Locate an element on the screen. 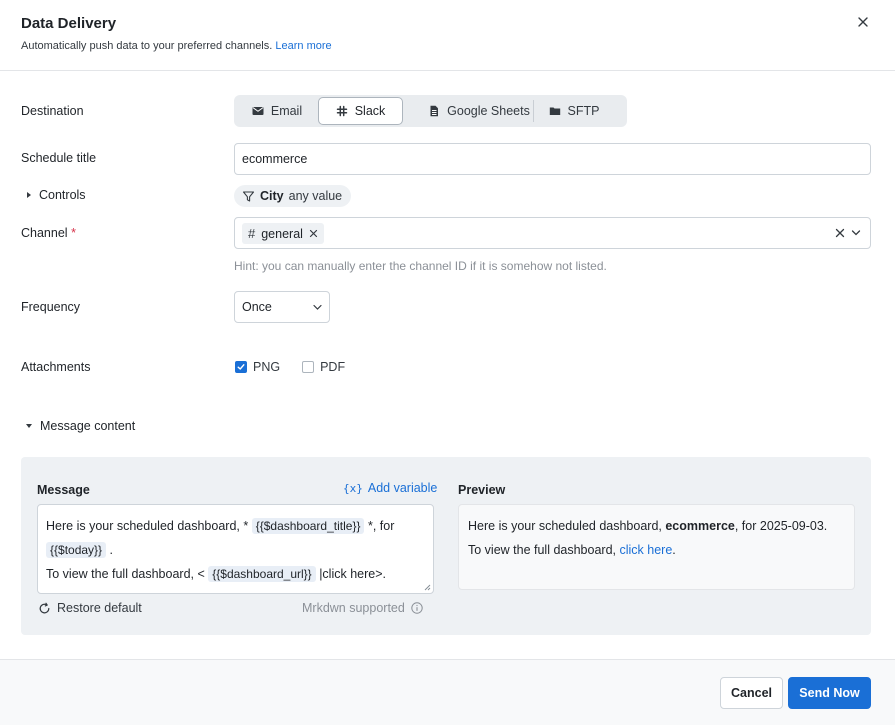  message-text: To view the full dashboard, < is located at coordinates (125, 574).